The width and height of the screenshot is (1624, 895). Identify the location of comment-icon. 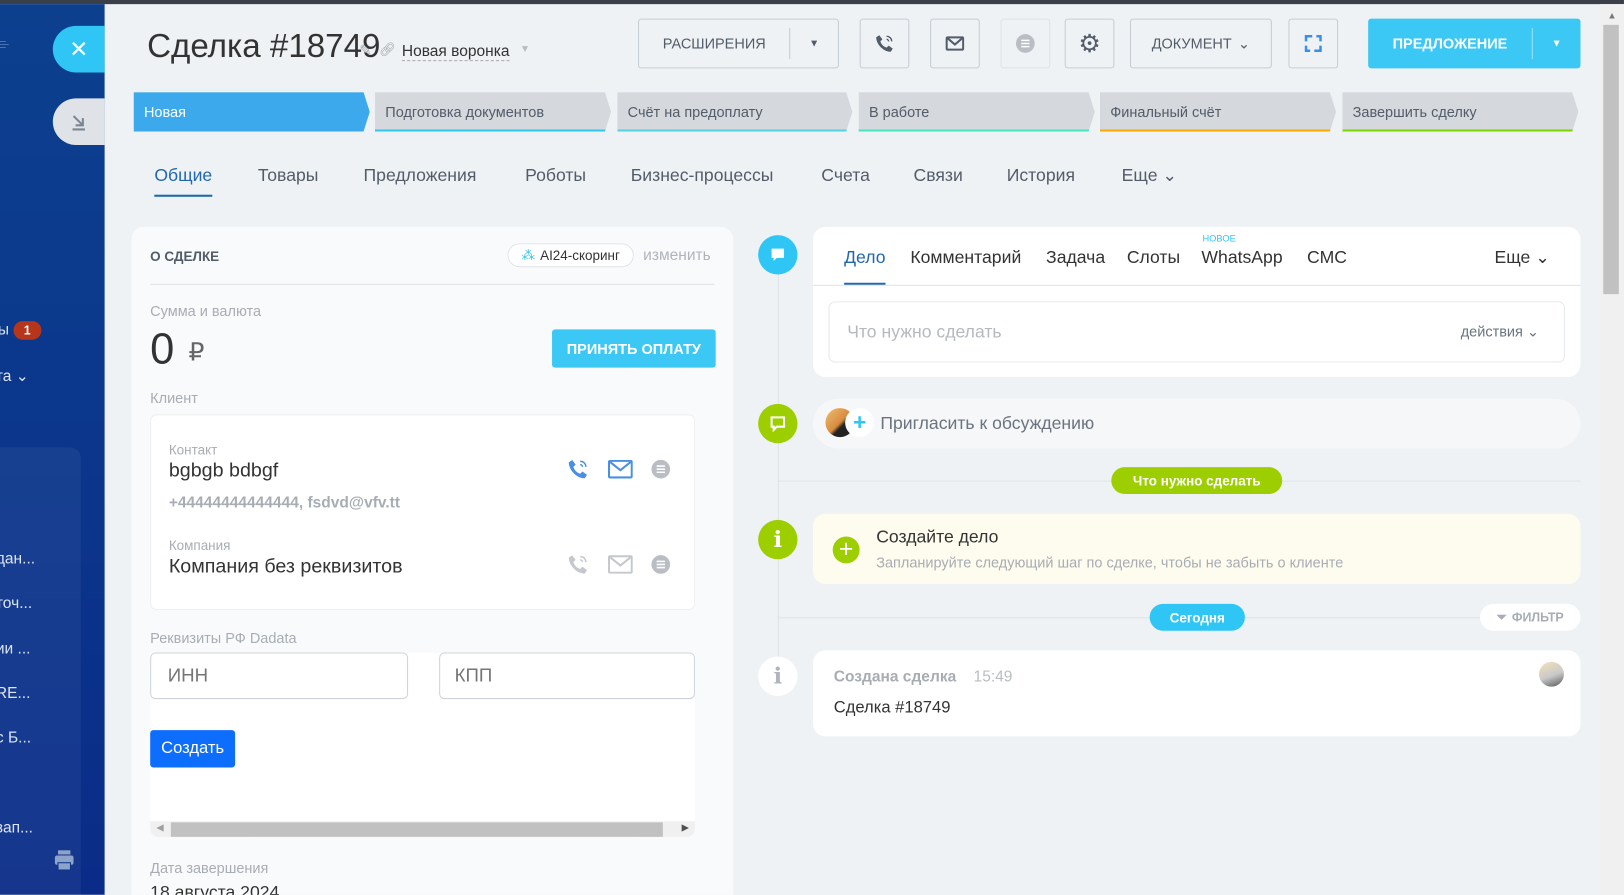
(778, 423).